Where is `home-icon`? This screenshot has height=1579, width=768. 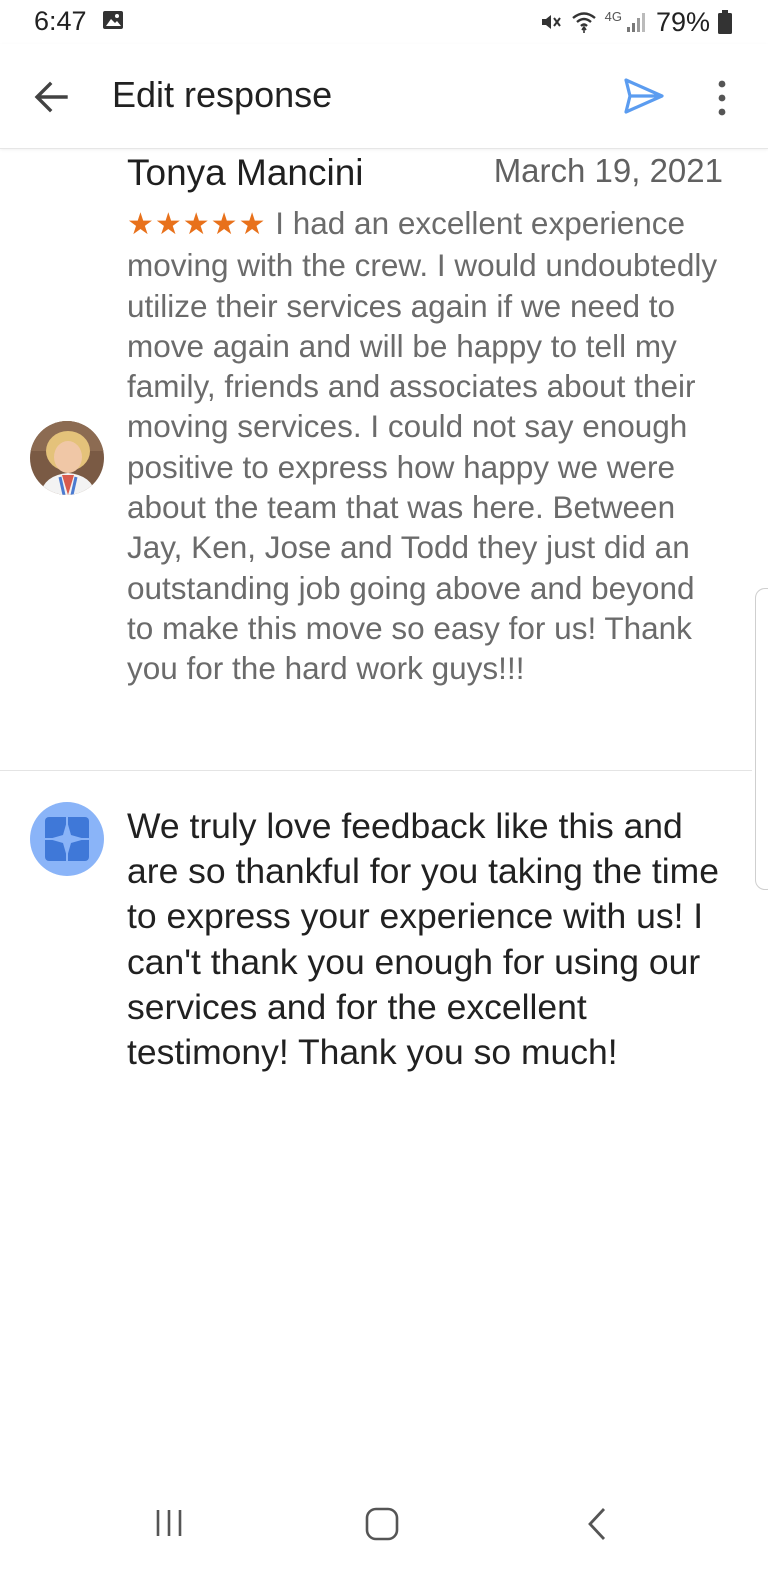 home-icon is located at coordinates (382, 1524).